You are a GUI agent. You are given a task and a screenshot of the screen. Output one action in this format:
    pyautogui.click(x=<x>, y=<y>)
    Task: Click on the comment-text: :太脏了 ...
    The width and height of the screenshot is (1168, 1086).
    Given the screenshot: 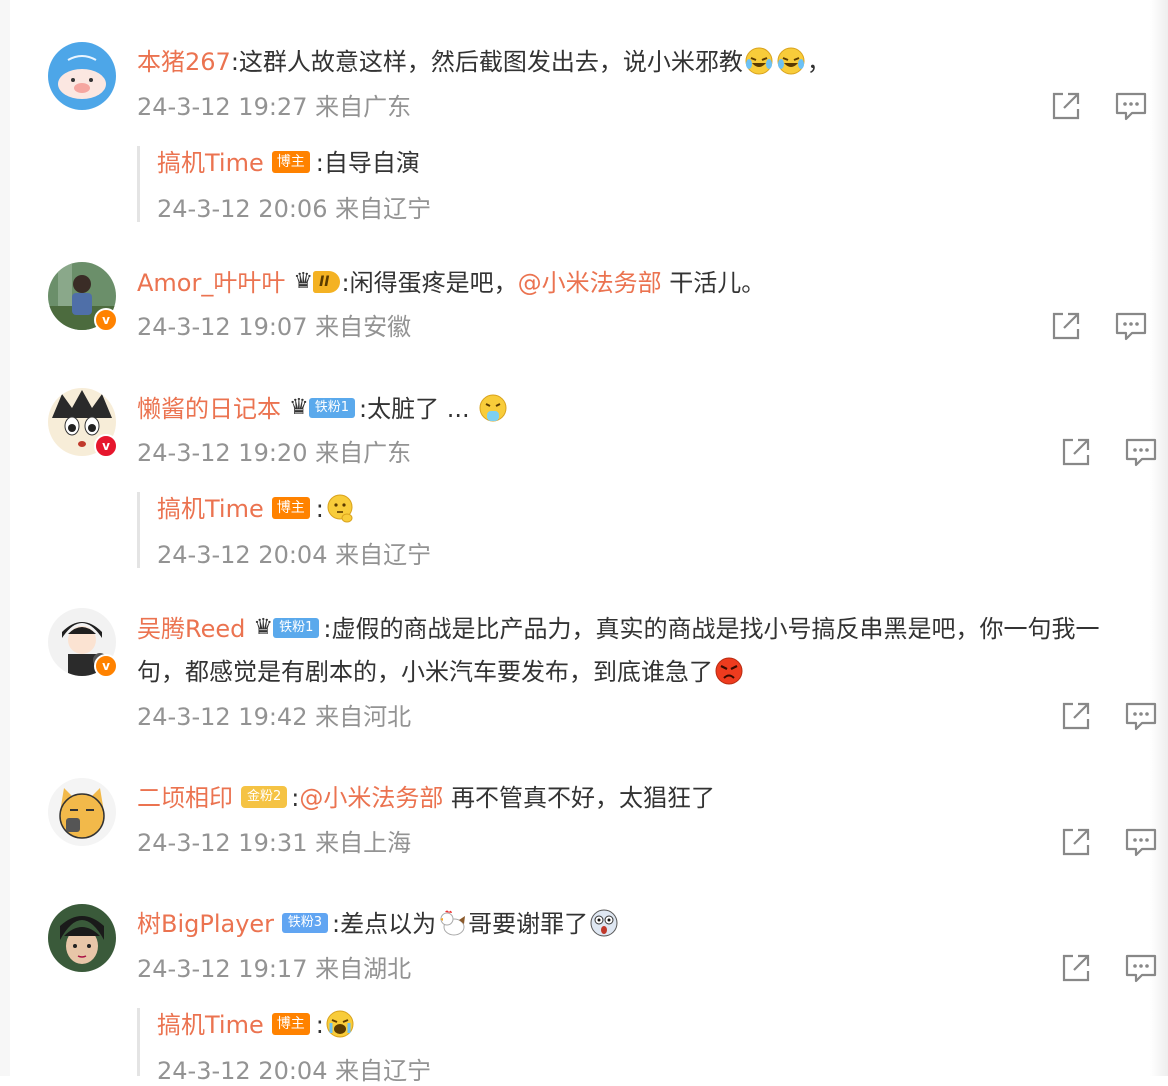 What is the action you would take?
    pyautogui.click(x=414, y=409)
    